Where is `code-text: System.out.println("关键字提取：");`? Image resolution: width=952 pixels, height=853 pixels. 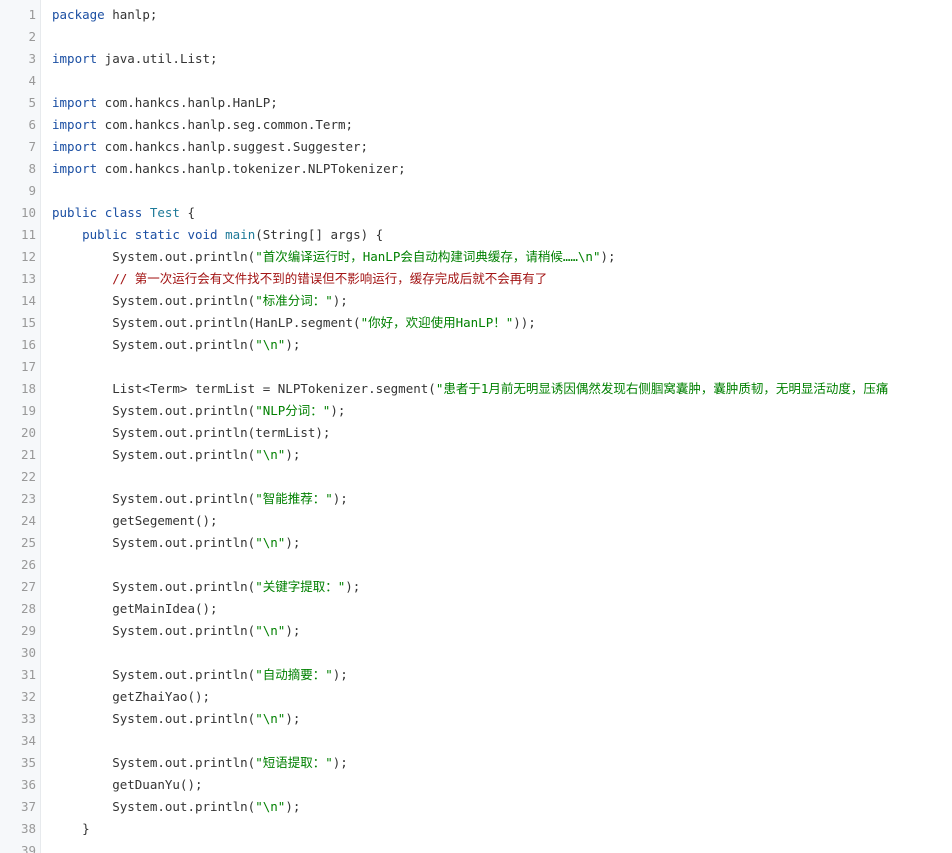
code-text: System.out.println("关键字提取："); is located at coordinates (206, 587).